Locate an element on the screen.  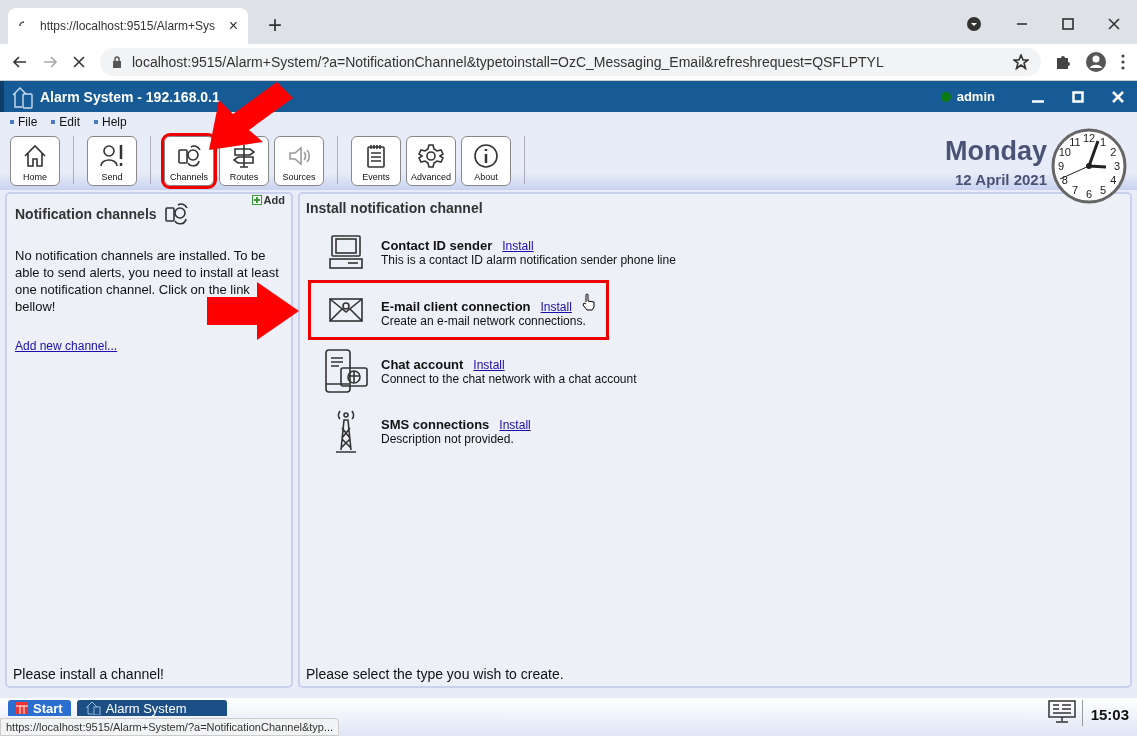
monitor-icon is located at coordinates (1061, 712).